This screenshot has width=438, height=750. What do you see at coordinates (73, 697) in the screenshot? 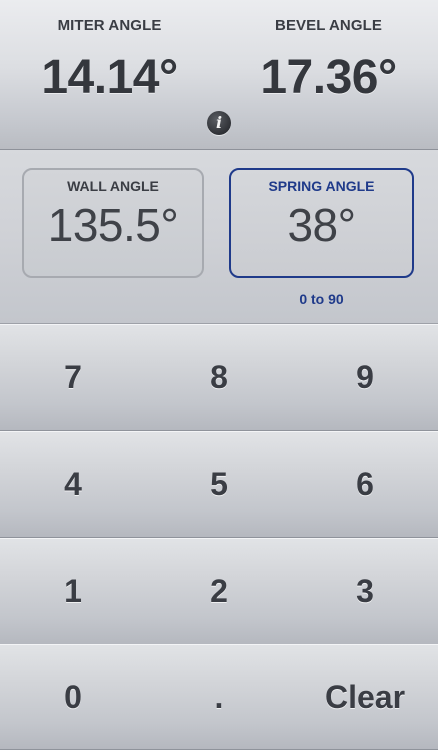
I see `key-0-button: 0` at bounding box center [73, 697].